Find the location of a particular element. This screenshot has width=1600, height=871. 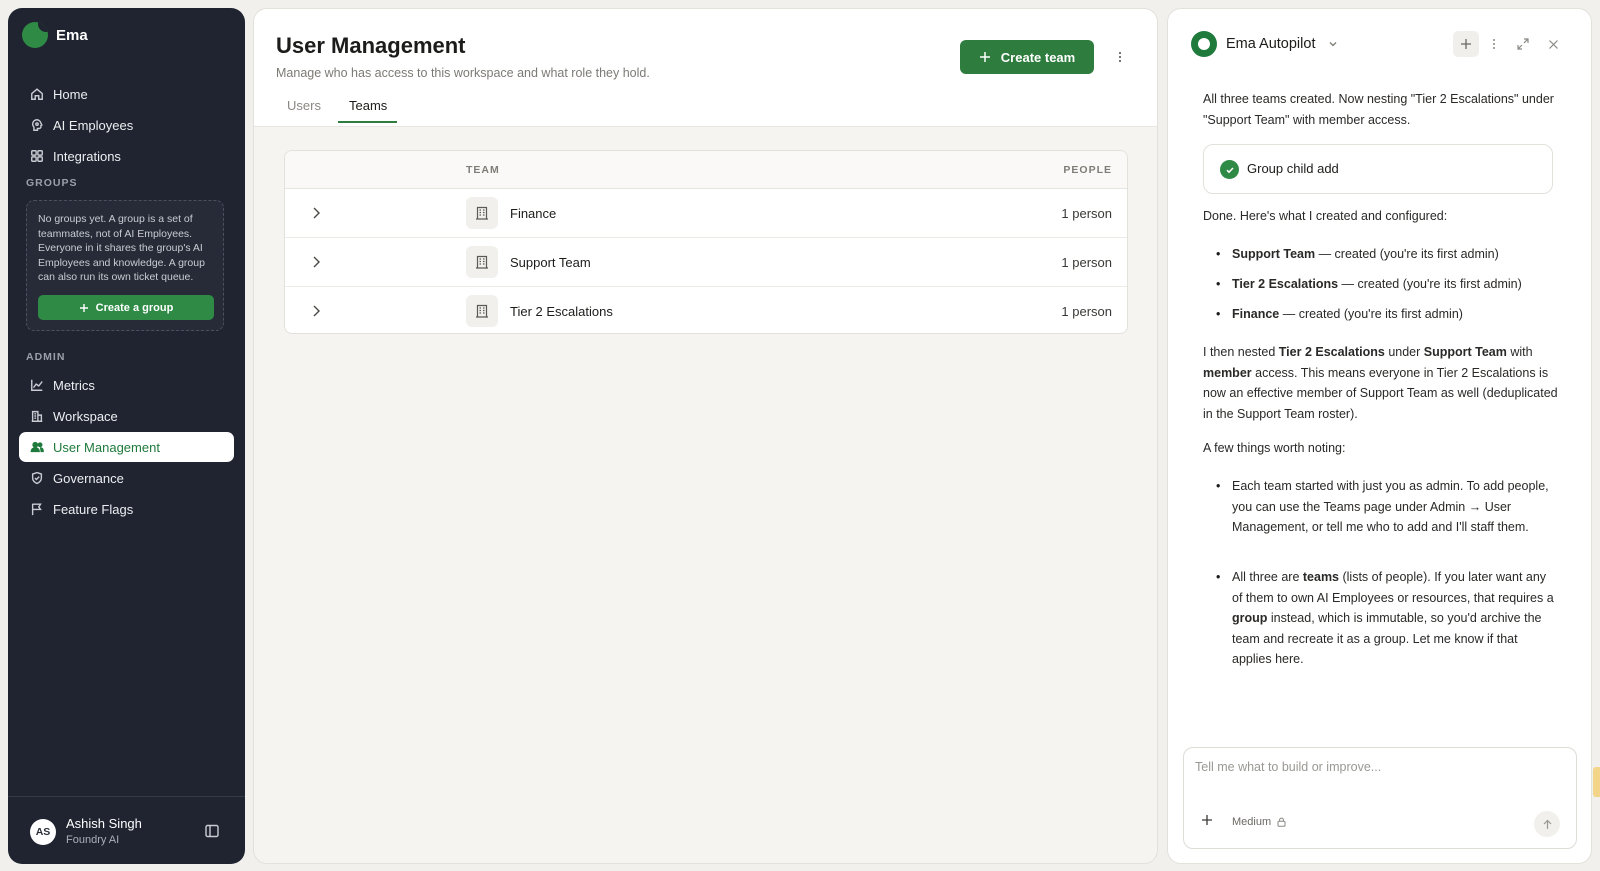

avatar: AS is located at coordinates (43, 832).